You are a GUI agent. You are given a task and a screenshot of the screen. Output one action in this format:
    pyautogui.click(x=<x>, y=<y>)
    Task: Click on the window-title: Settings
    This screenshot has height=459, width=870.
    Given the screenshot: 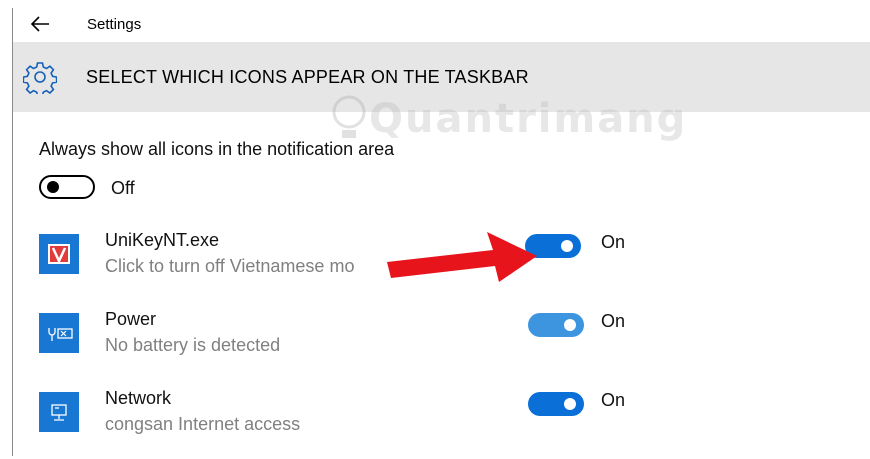 What is the action you would take?
    pyautogui.click(x=114, y=24)
    